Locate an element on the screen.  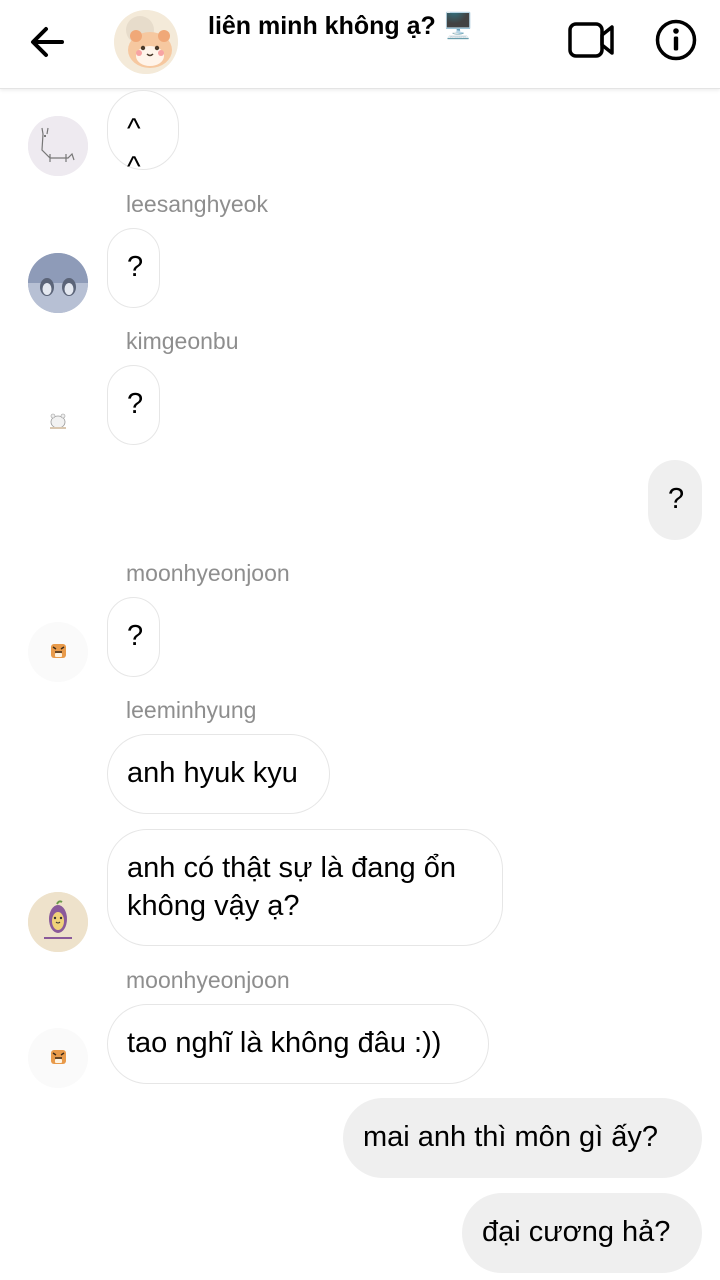
hamster-avatar-icon is located at coordinates (146, 42).